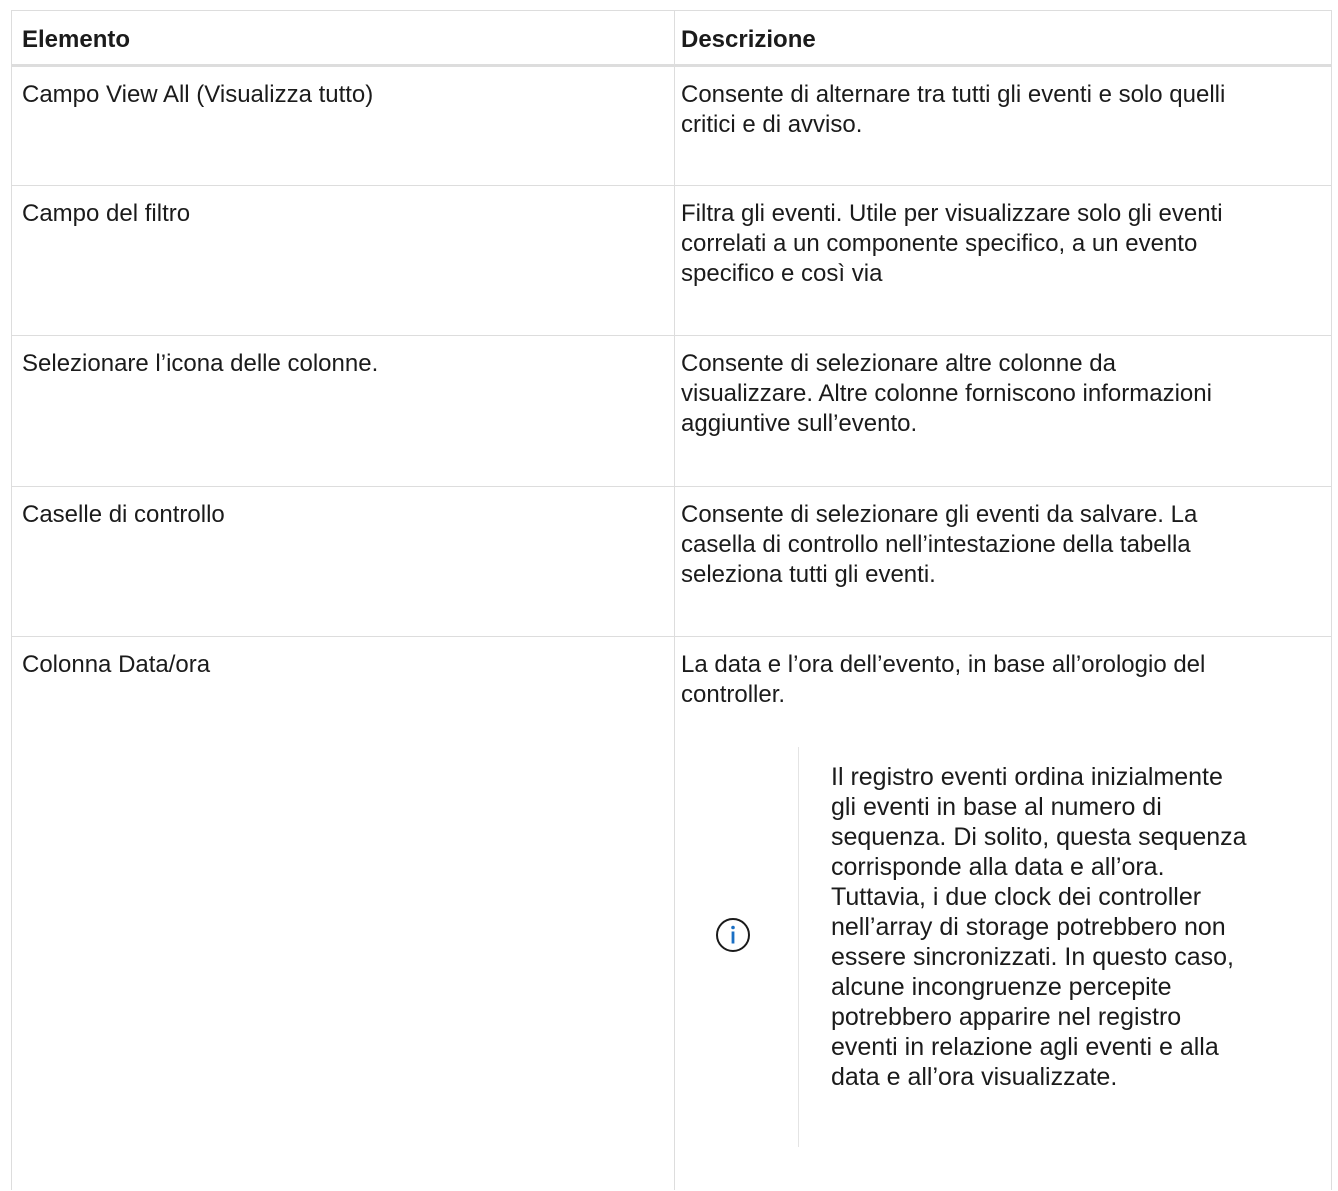 The image size is (1338, 1191). I want to click on row-element: Selezionare l’icona delle colonne., so click(200, 363).